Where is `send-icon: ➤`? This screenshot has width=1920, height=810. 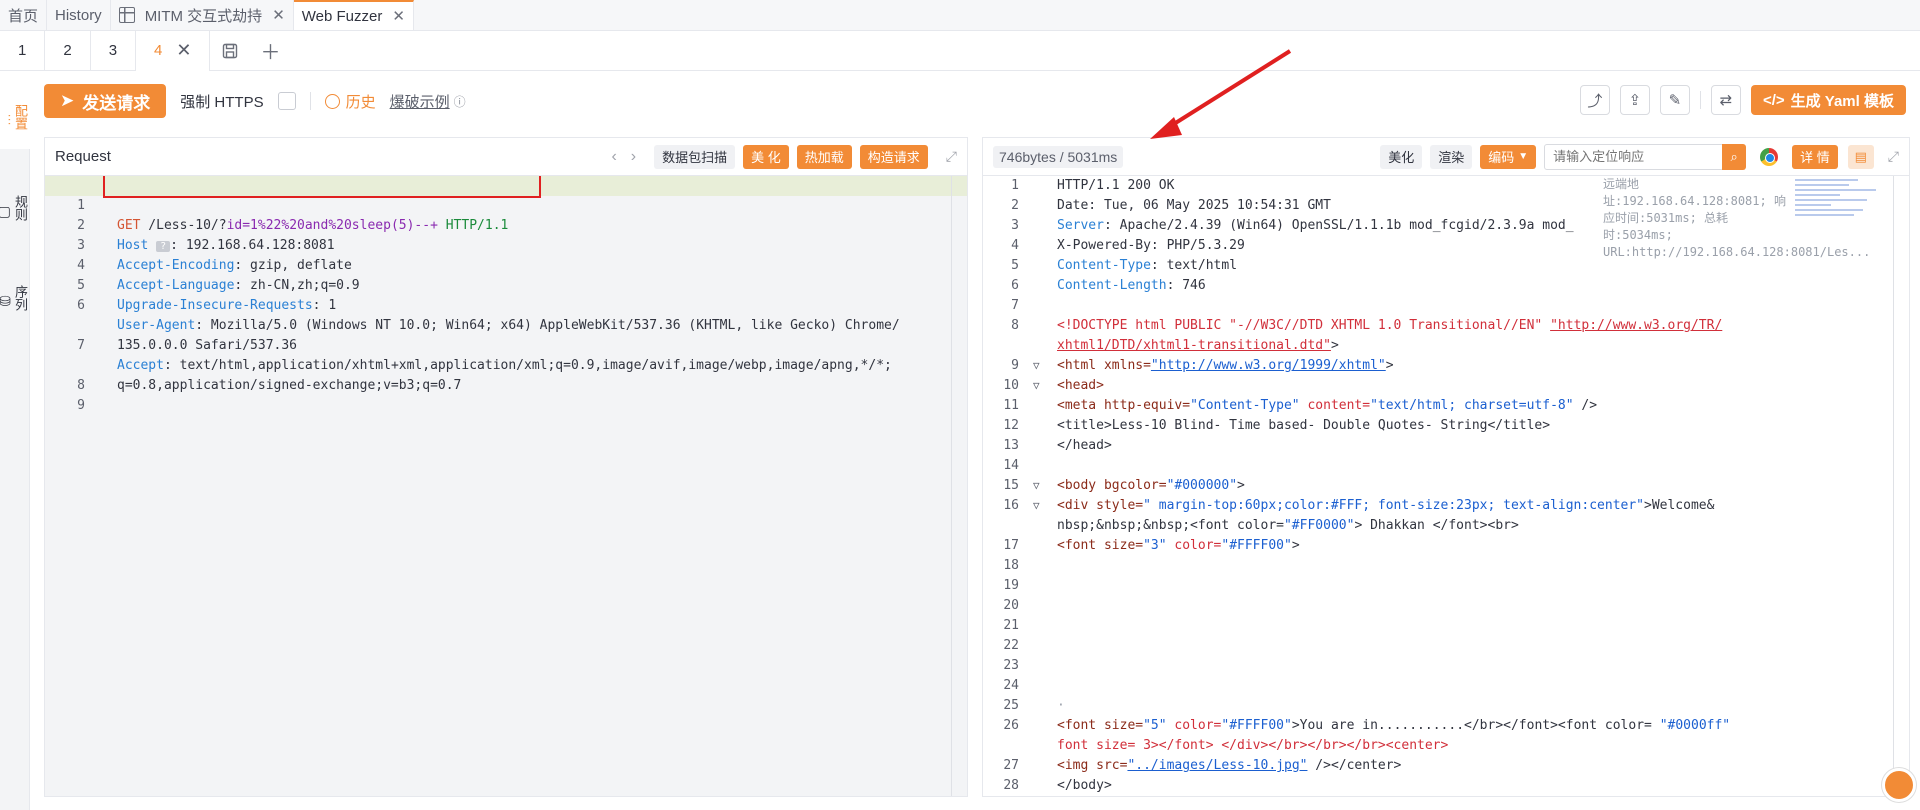 send-icon: ➤ is located at coordinates (67, 100).